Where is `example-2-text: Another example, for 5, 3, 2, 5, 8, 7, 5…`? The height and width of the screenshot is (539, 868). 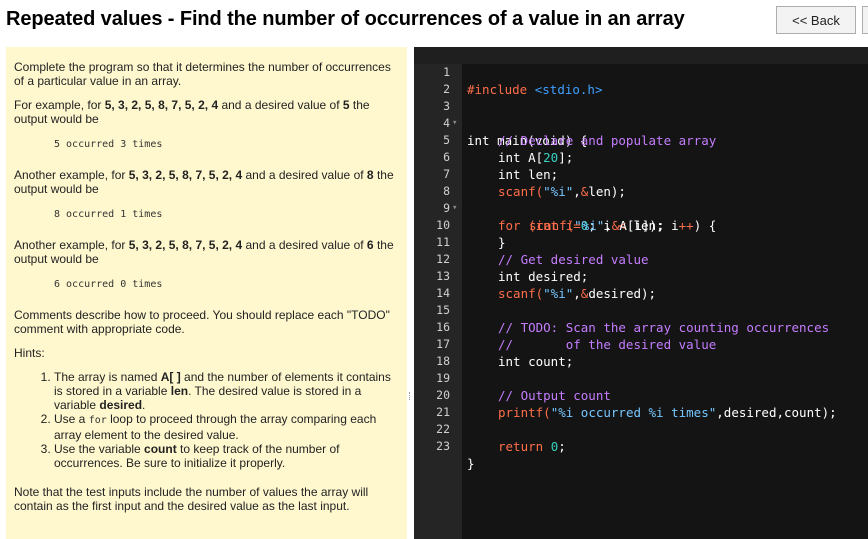
example-2-text: Another example, for 5, 3, 2, 5, 8, 7, 5… is located at coordinates (204, 182).